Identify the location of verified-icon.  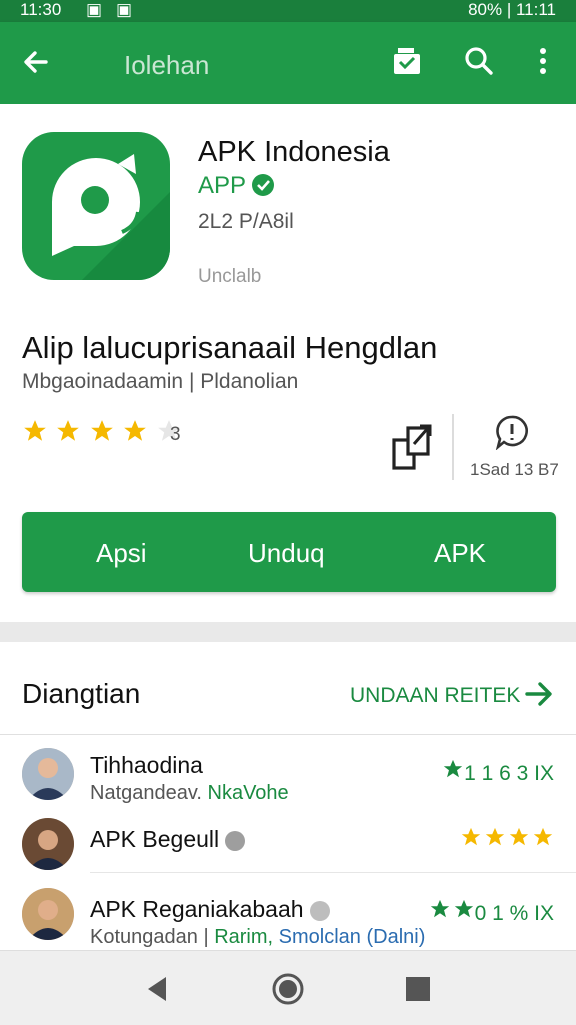
(319, 910).